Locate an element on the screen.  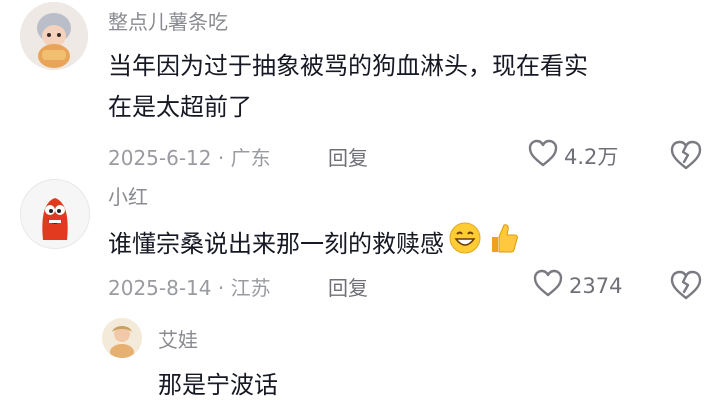
reply-username: 艾娃 is located at coordinates (178, 338).